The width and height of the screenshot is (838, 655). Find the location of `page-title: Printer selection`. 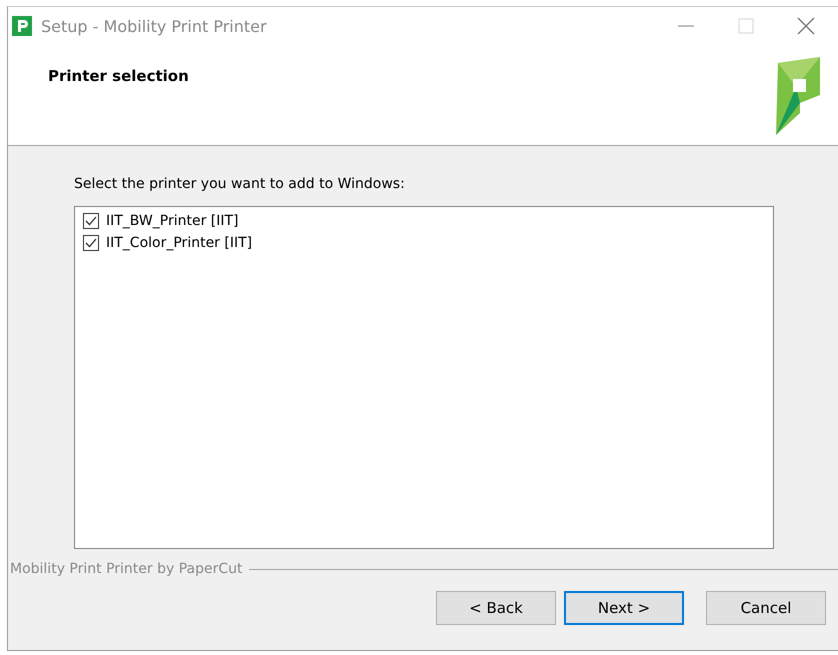

page-title: Printer selection is located at coordinates (118, 77).